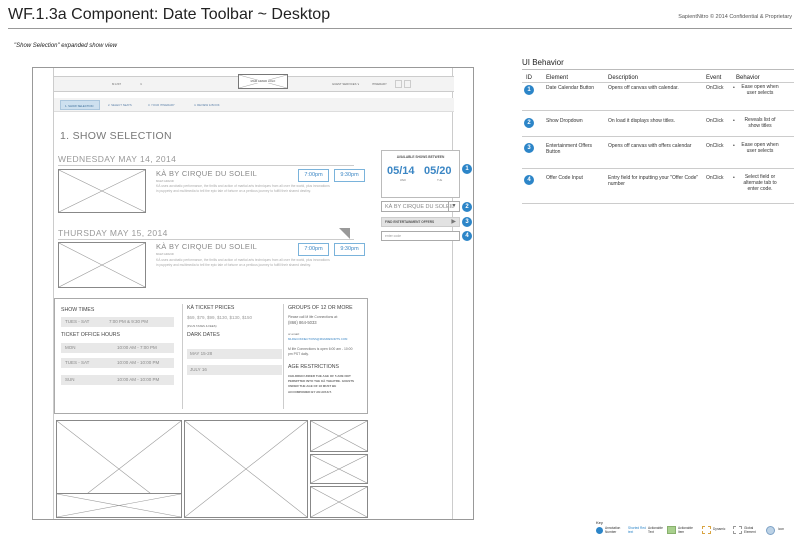 Image resolution: width=800 pixels, height=550 pixels. What do you see at coordinates (294, 334) in the screenshot?
I see `groups-email-label: or email:` at bounding box center [294, 334].